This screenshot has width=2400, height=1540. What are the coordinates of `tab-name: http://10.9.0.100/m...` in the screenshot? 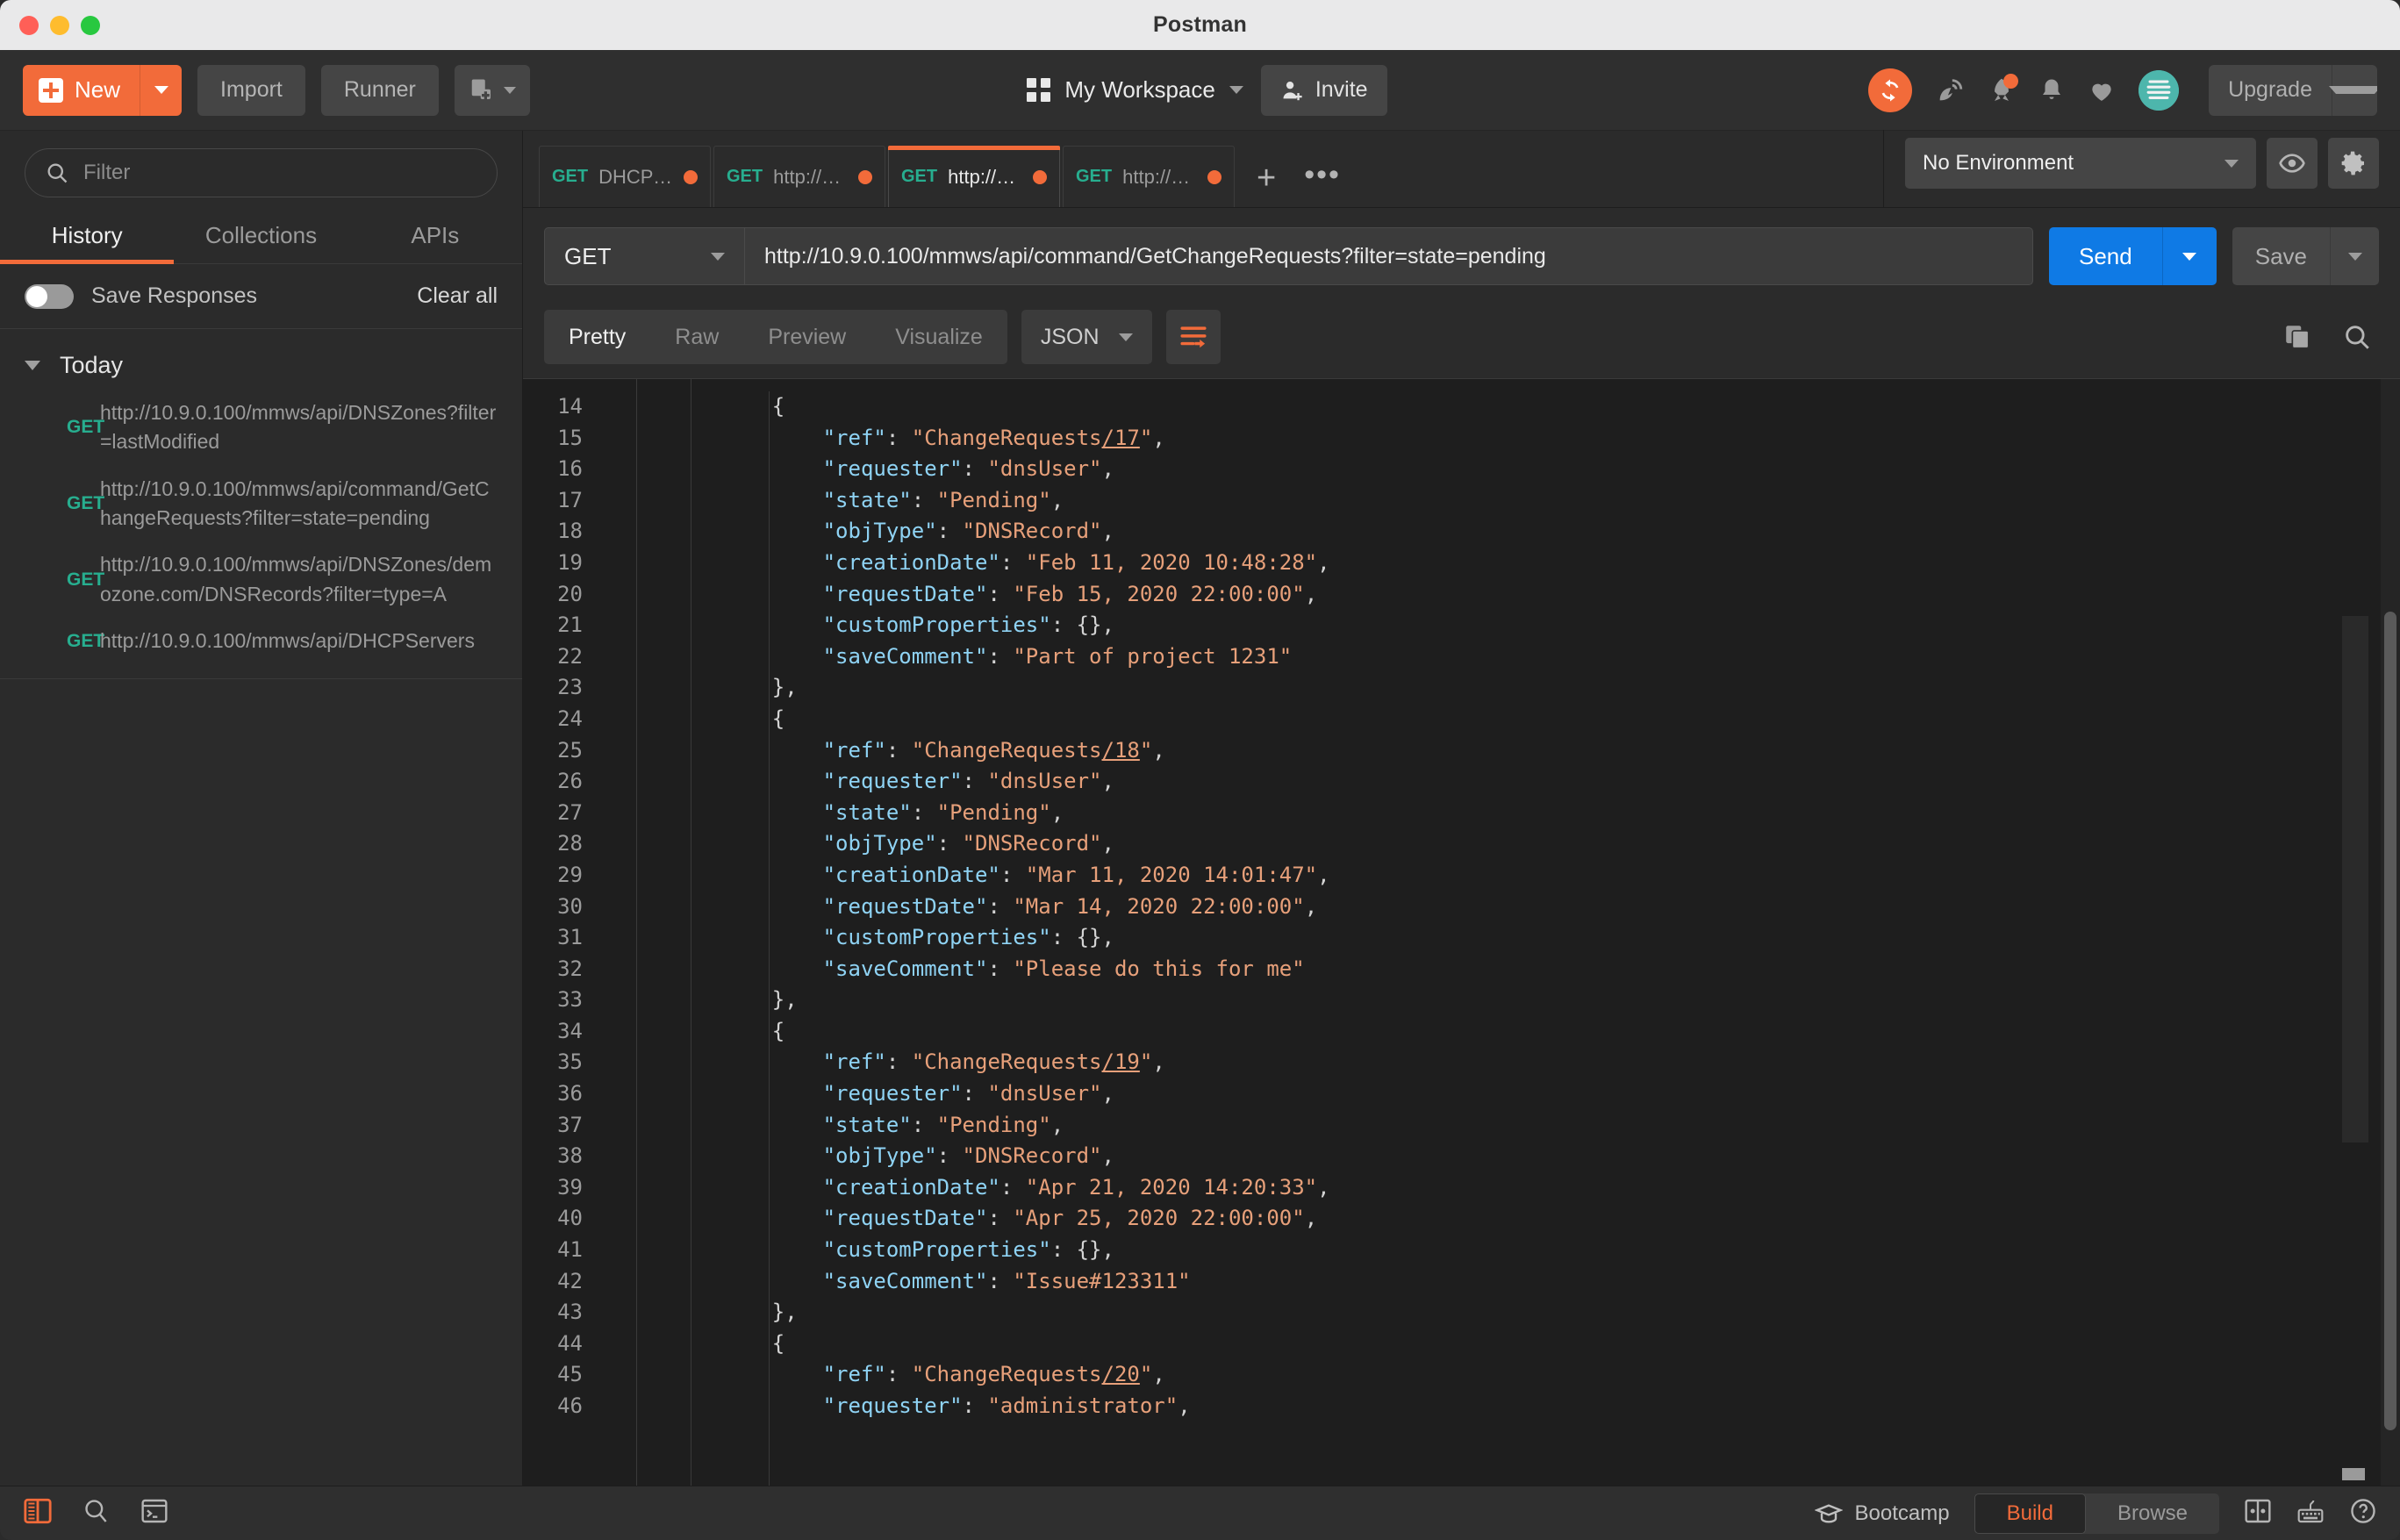 It's located at (1159, 176).